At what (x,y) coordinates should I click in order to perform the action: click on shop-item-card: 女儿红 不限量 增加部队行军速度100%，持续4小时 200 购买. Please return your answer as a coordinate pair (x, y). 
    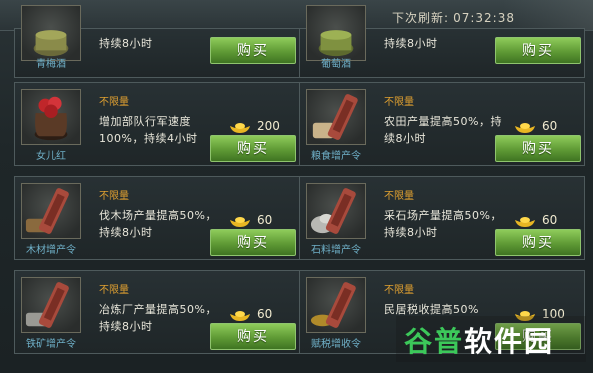
    Looking at the image, I should click on (157, 124).